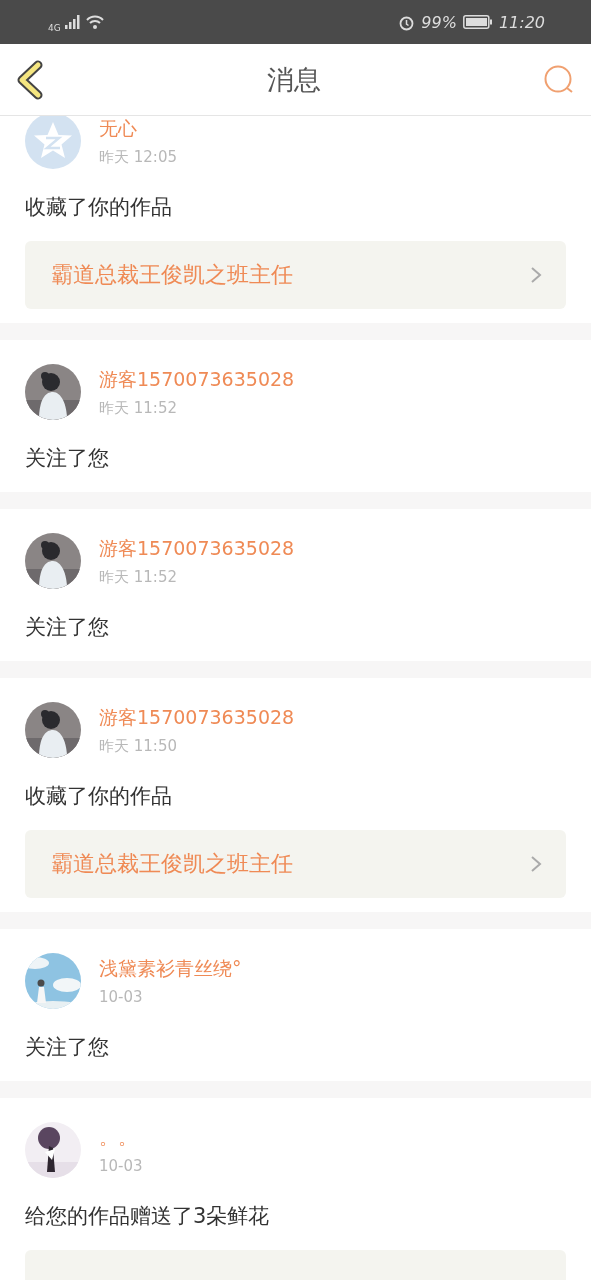 This screenshot has width=591, height=1280. I want to click on clock-time: 11:20, so click(521, 22).